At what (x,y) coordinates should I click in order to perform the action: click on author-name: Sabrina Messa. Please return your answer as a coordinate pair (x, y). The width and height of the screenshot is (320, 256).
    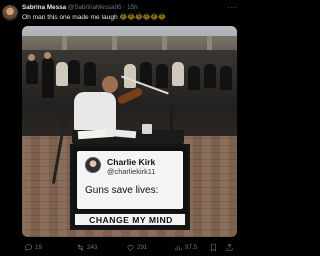
    Looking at the image, I should click on (44, 7).